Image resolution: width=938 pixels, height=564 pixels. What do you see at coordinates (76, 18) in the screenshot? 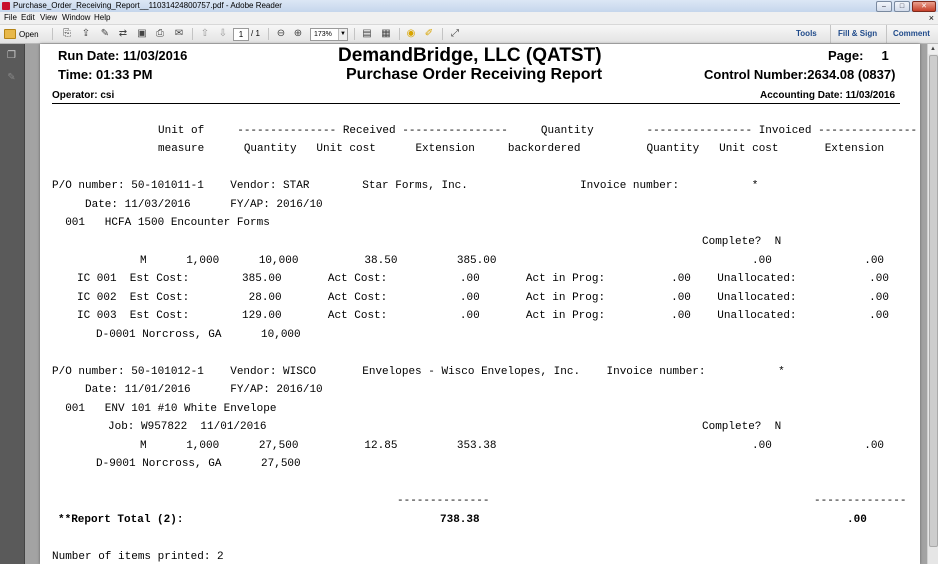
I see `menu-window: Window` at bounding box center [76, 18].